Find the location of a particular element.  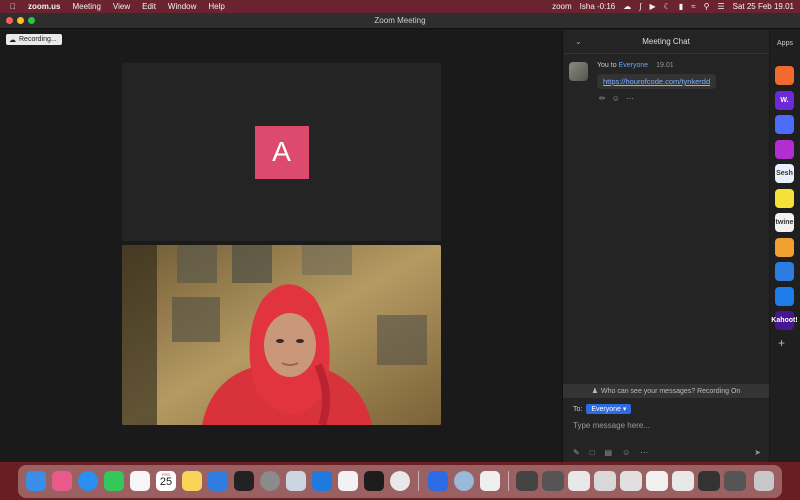

chat-title: Meeting Chat is located at coordinates (666, 41).